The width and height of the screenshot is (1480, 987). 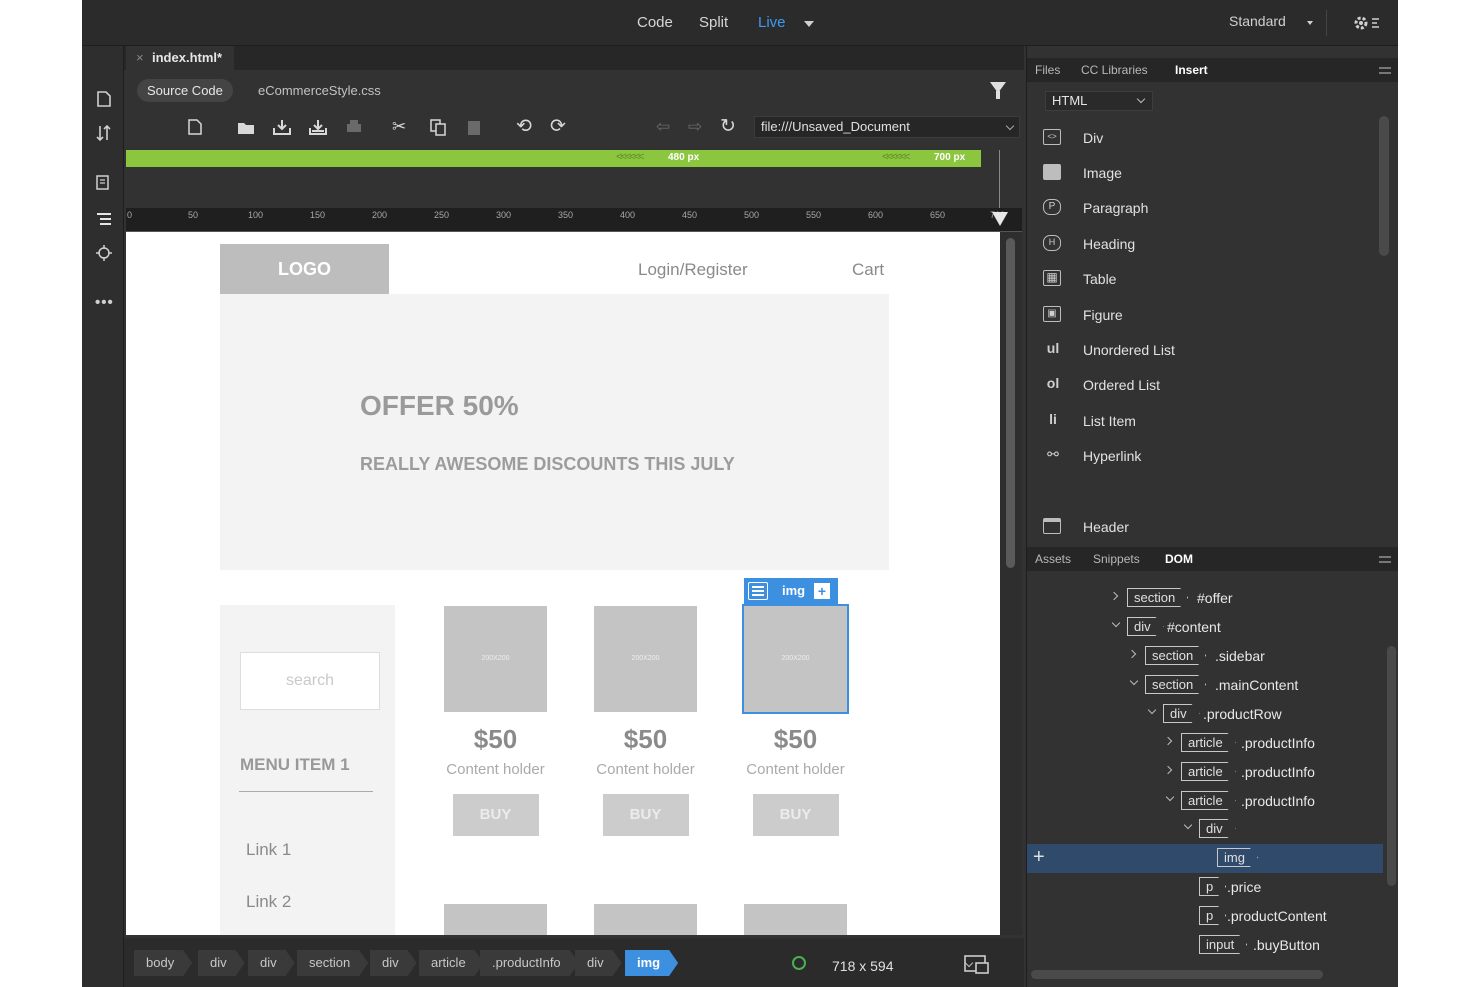 What do you see at coordinates (1114, 70) in the screenshot?
I see `tab-cc-libraries: CC Libraries` at bounding box center [1114, 70].